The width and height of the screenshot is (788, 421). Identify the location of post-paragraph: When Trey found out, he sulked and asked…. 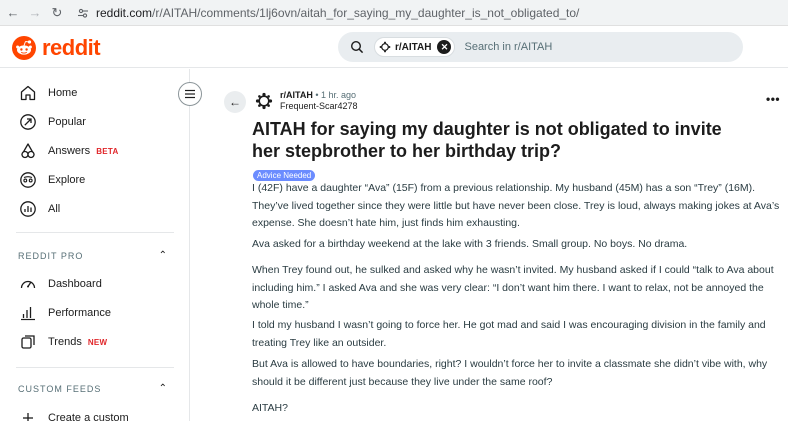
(513, 287).